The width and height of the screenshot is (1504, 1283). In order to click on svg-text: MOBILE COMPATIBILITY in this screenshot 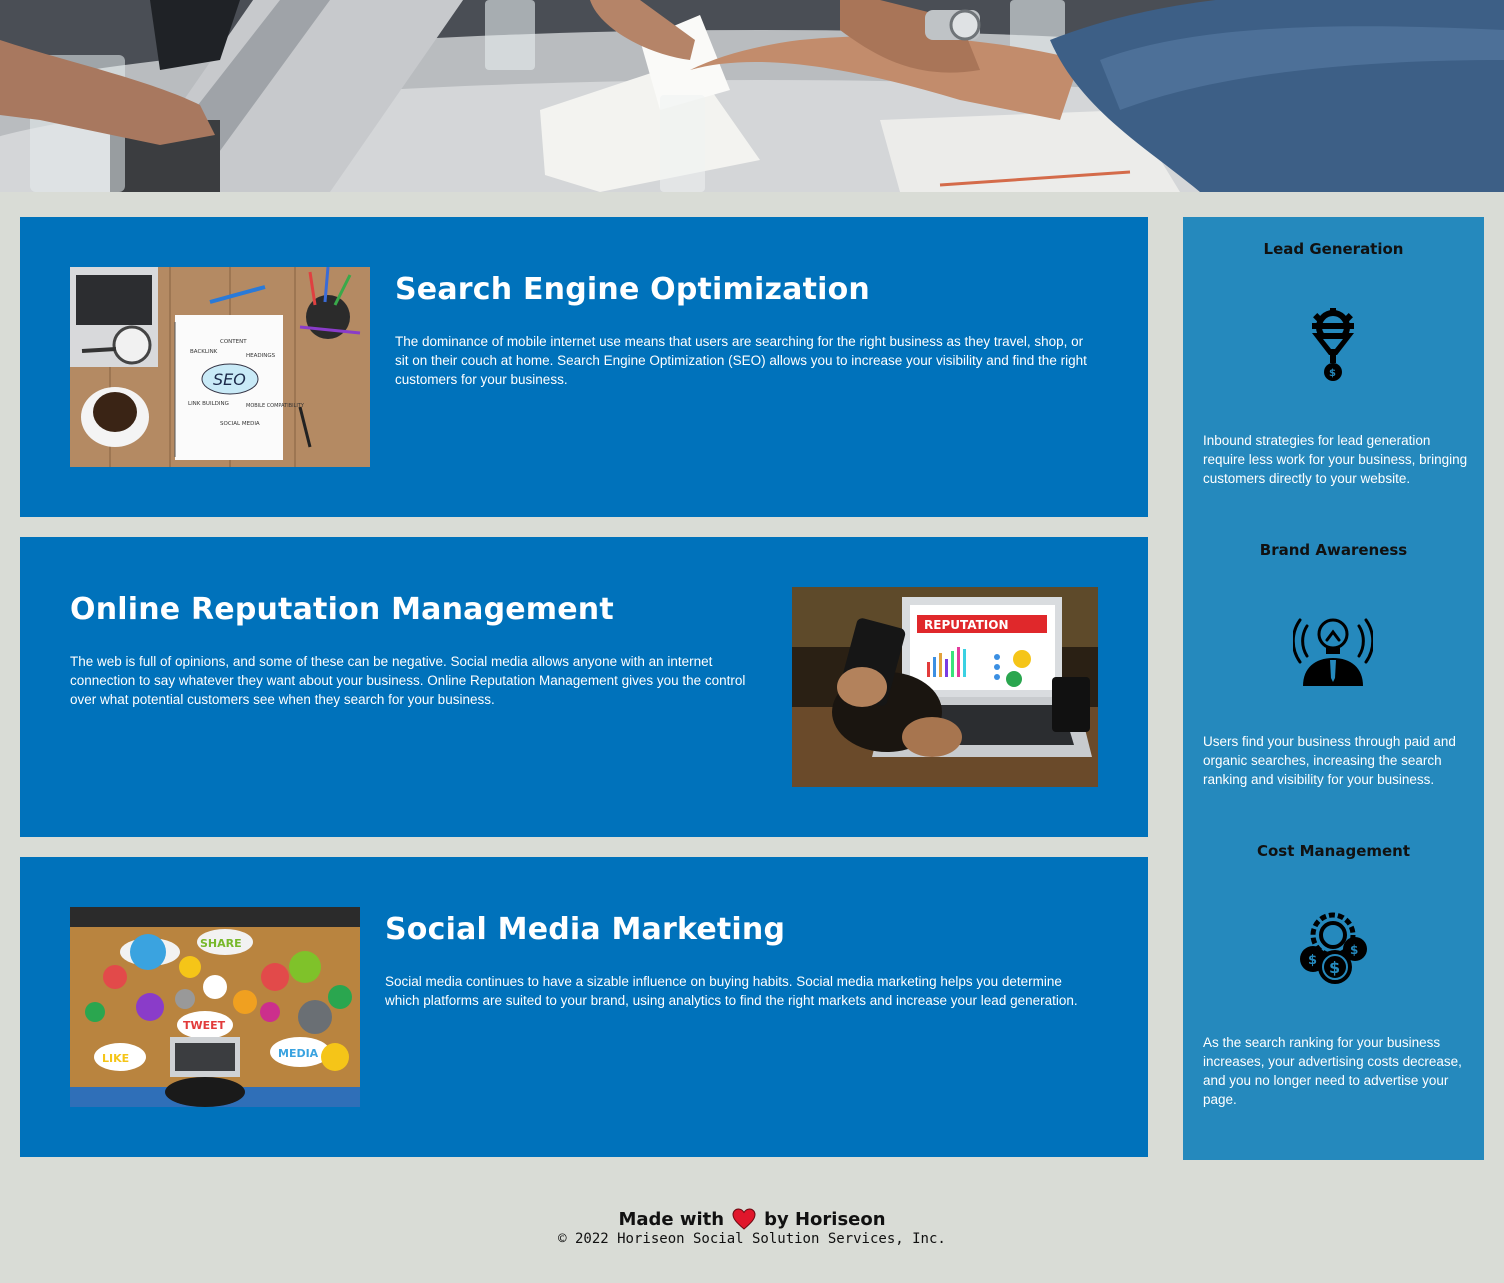, I will do `click(275, 406)`.